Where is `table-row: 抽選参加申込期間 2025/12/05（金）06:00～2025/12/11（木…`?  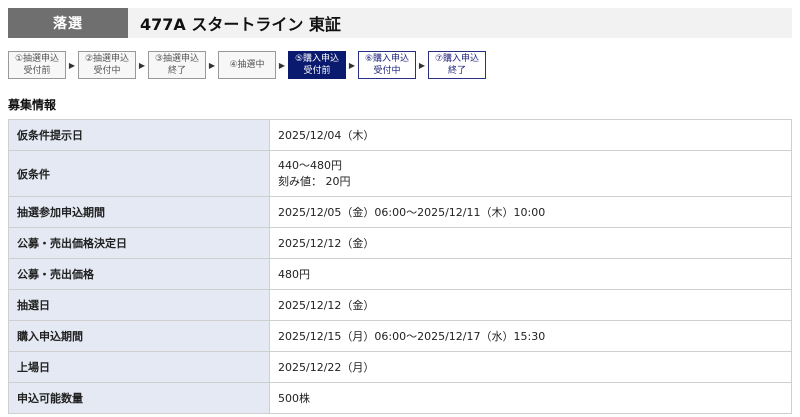 table-row: 抽選参加申込期間 2025/12/05（金）06:00～2025/12/11（木… is located at coordinates (400, 212).